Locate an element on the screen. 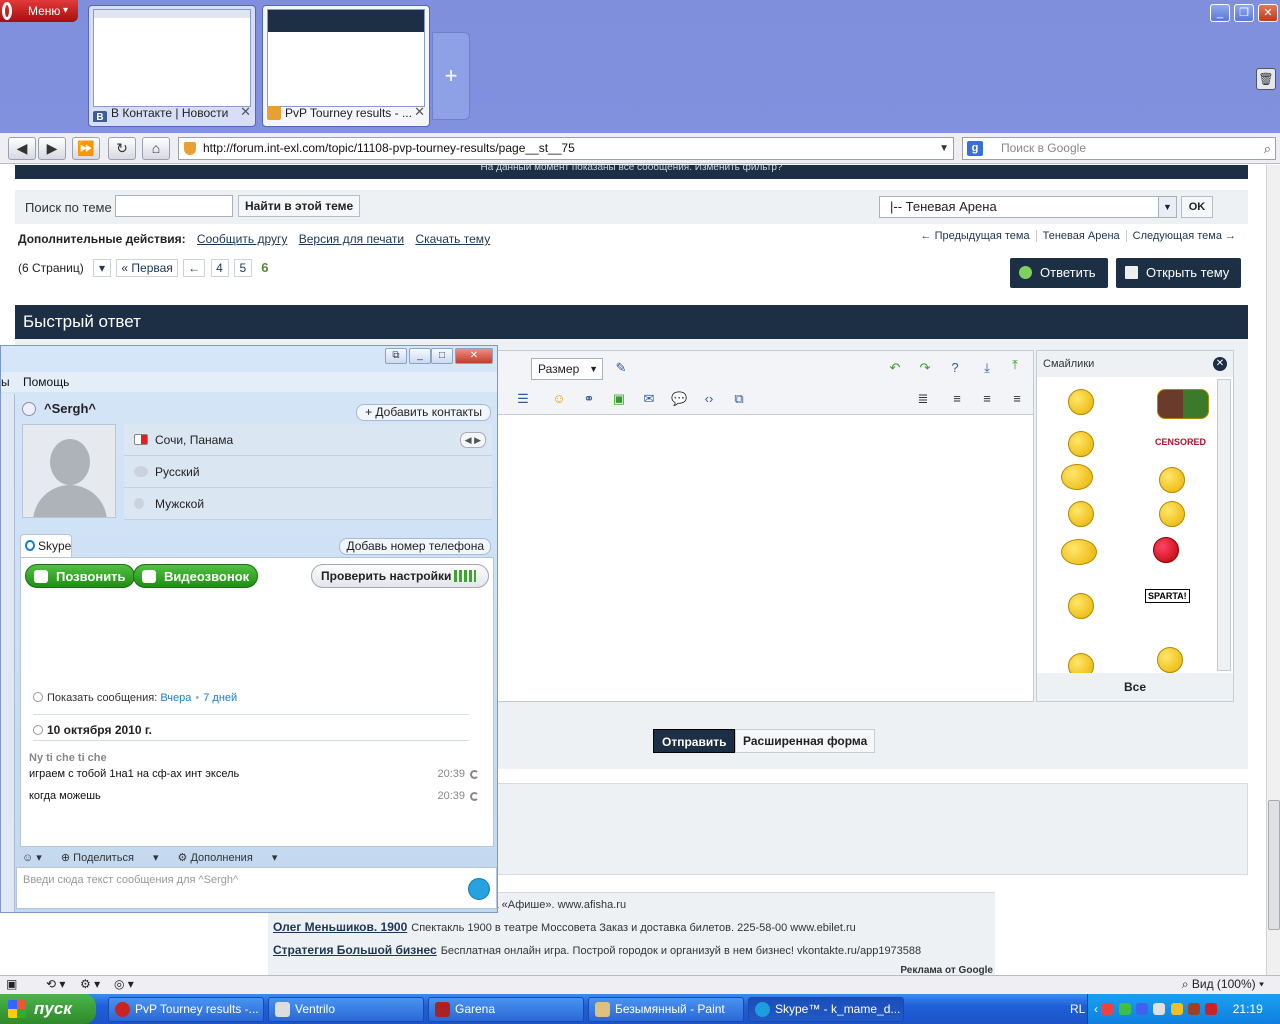  align-right-icon: ≡ is located at coordinates (1017, 399).